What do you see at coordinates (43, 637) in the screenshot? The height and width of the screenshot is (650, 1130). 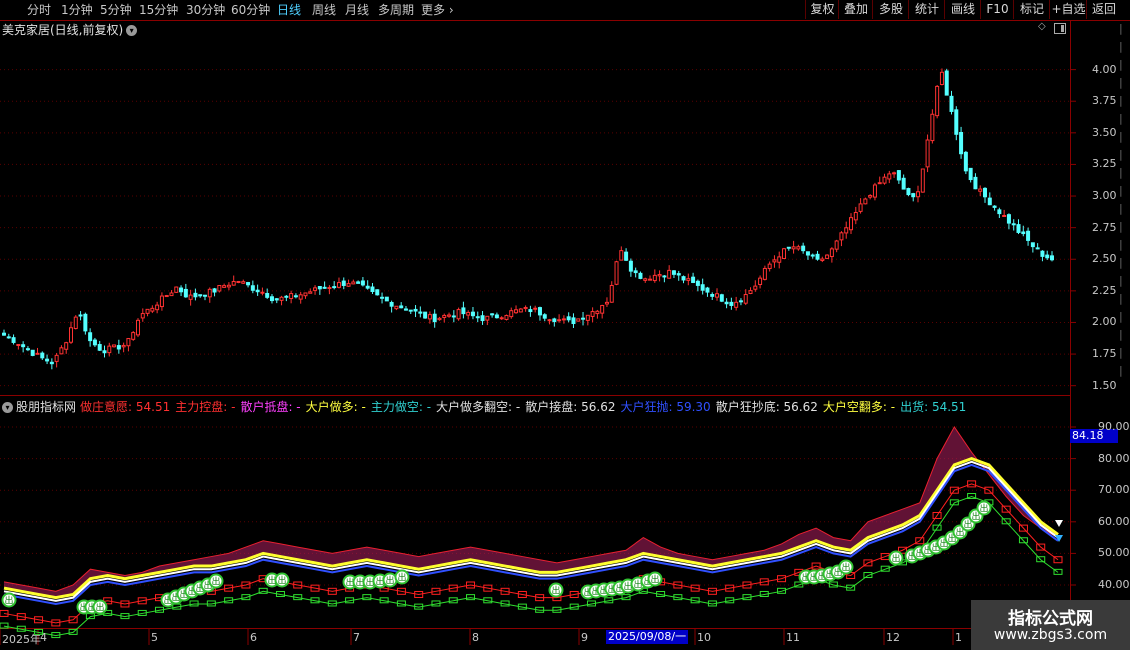 I see `date-label-1: 4` at bounding box center [43, 637].